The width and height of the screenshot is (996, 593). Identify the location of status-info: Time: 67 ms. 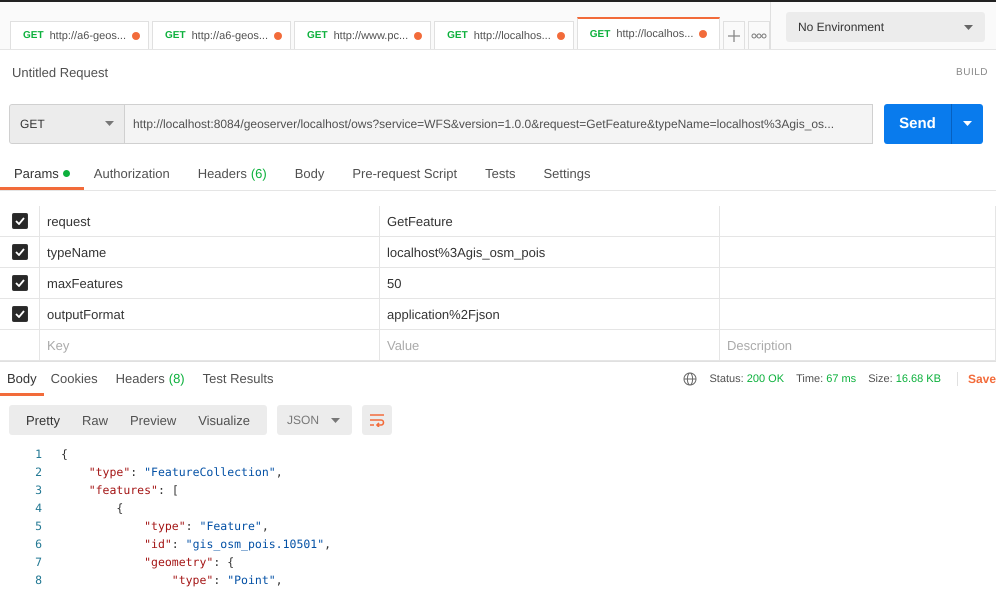
(826, 378).